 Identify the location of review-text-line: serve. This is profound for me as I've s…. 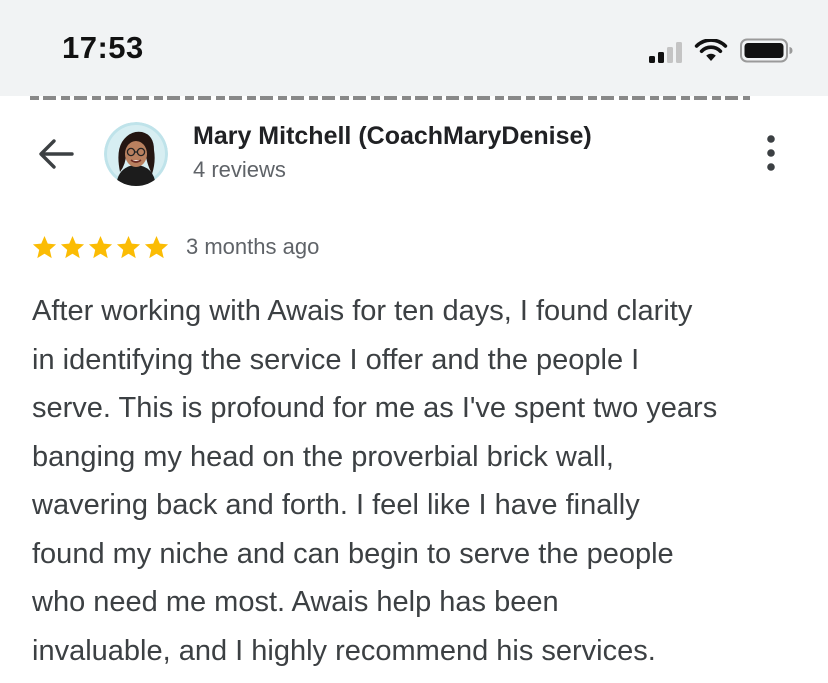
(375, 408).